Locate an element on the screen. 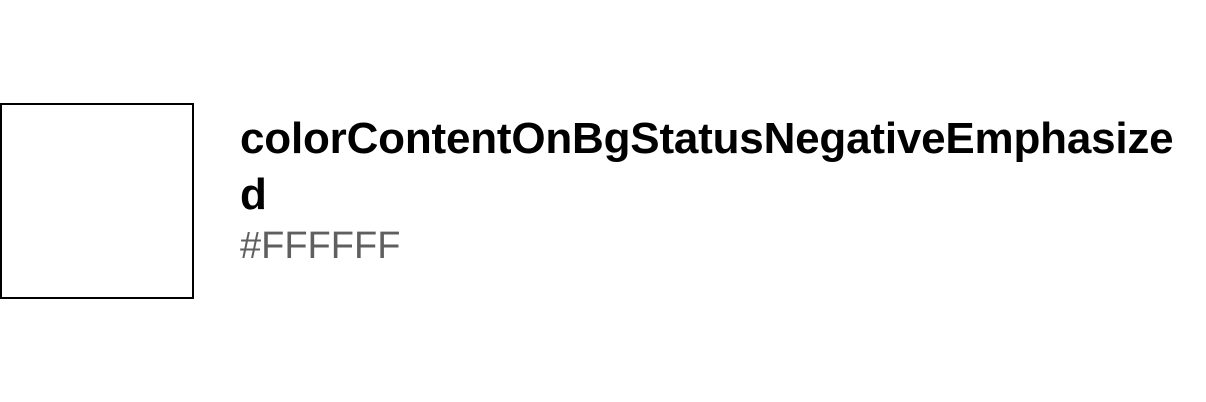  token-hex-value: #FFFFFF is located at coordinates (320, 246).